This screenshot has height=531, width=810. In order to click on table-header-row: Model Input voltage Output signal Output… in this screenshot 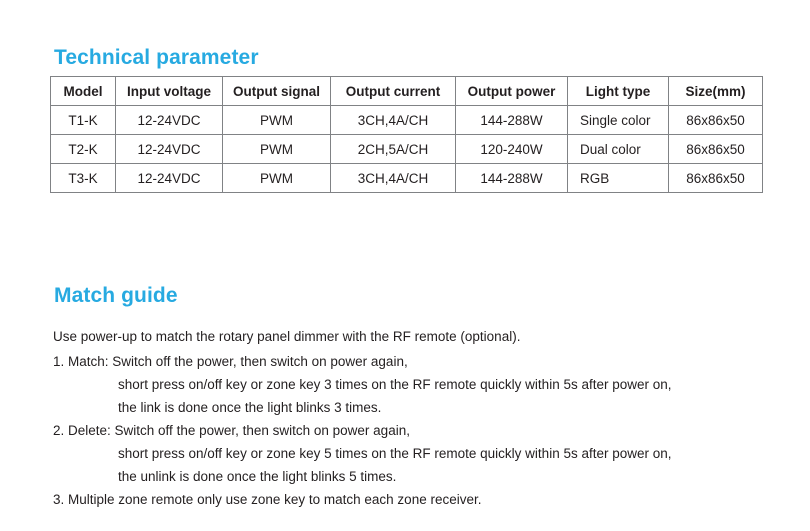, I will do `click(406, 91)`.